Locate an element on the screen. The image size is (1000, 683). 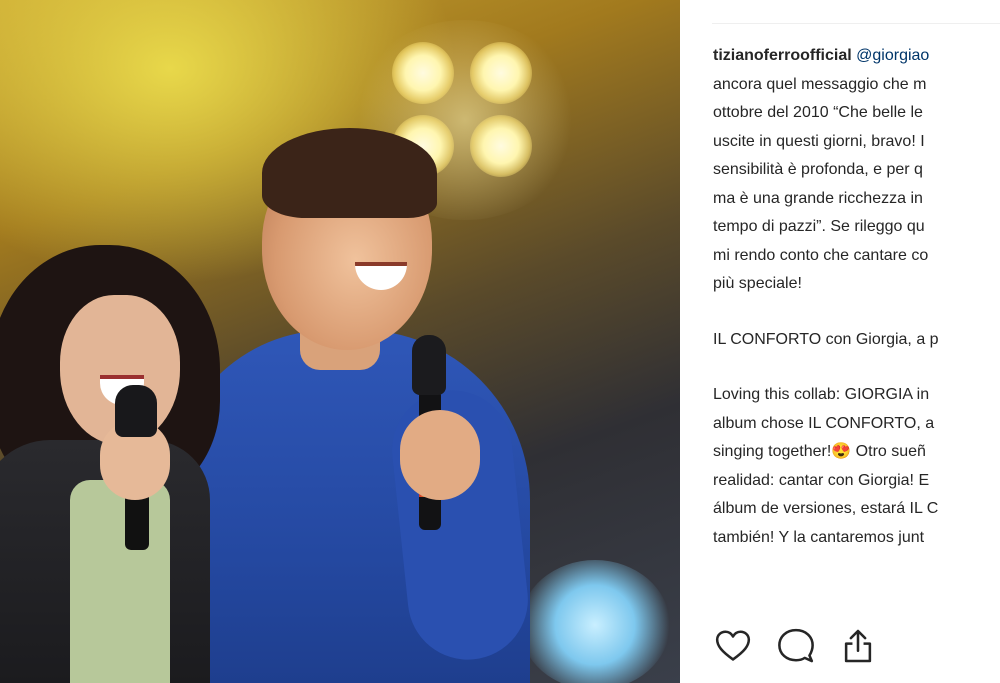
caption-line: álbum de versiones, estará IL C is located at coordinates (826, 508).